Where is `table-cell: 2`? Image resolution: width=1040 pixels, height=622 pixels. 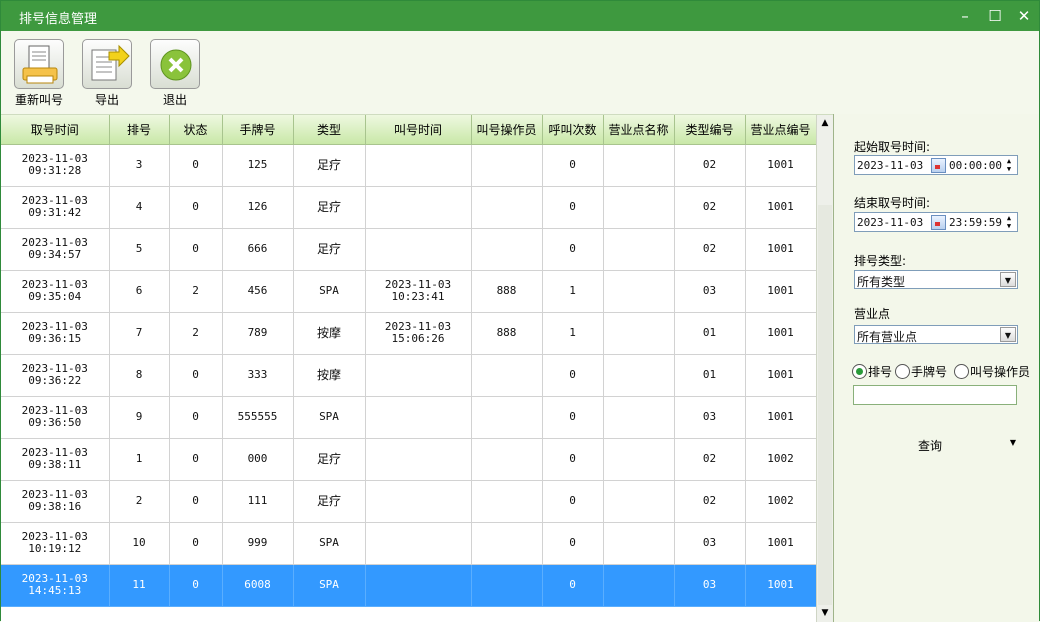
table-cell: 2 is located at coordinates (196, 291).